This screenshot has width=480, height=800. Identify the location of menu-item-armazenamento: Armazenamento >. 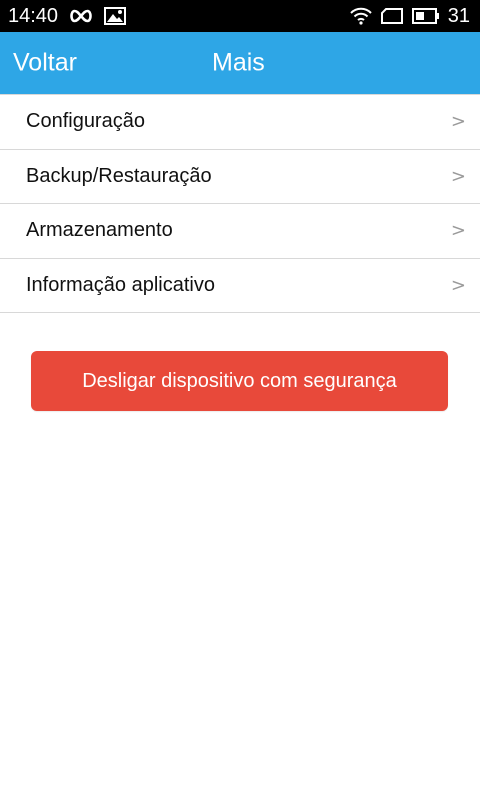
(240, 231).